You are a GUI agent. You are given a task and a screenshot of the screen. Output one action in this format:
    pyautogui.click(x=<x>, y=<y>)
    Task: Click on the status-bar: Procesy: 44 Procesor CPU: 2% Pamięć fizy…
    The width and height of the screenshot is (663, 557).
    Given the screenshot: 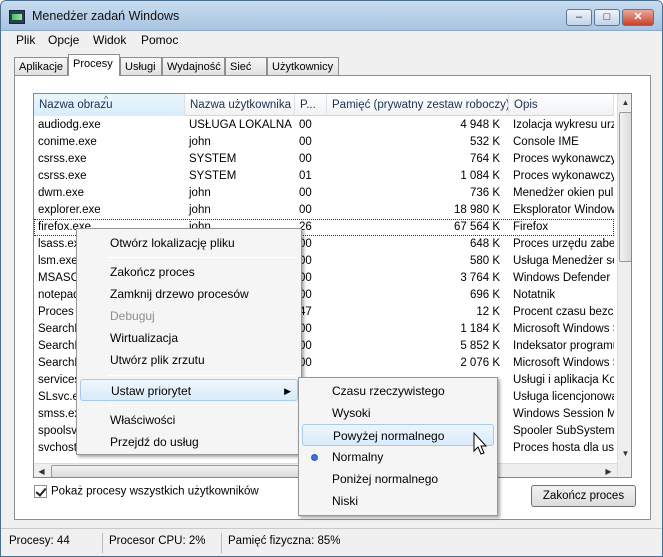 What is the action you would take?
    pyautogui.click(x=331, y=542)
    